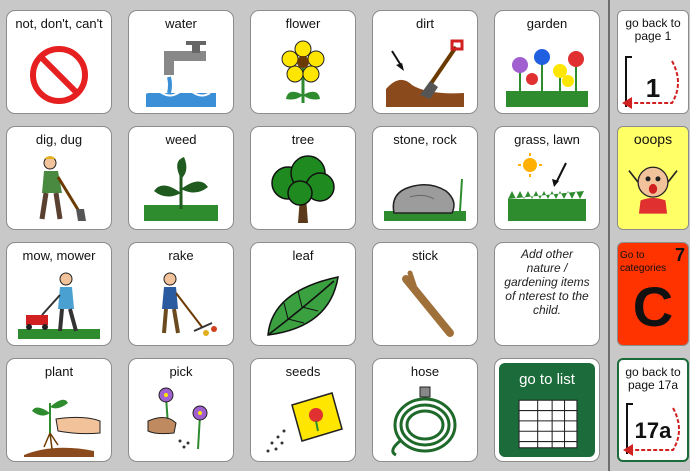 Image resolution: width=690 pixels, height=471 pixels. I want to click on cell-pick: pick, so click(181, 410).